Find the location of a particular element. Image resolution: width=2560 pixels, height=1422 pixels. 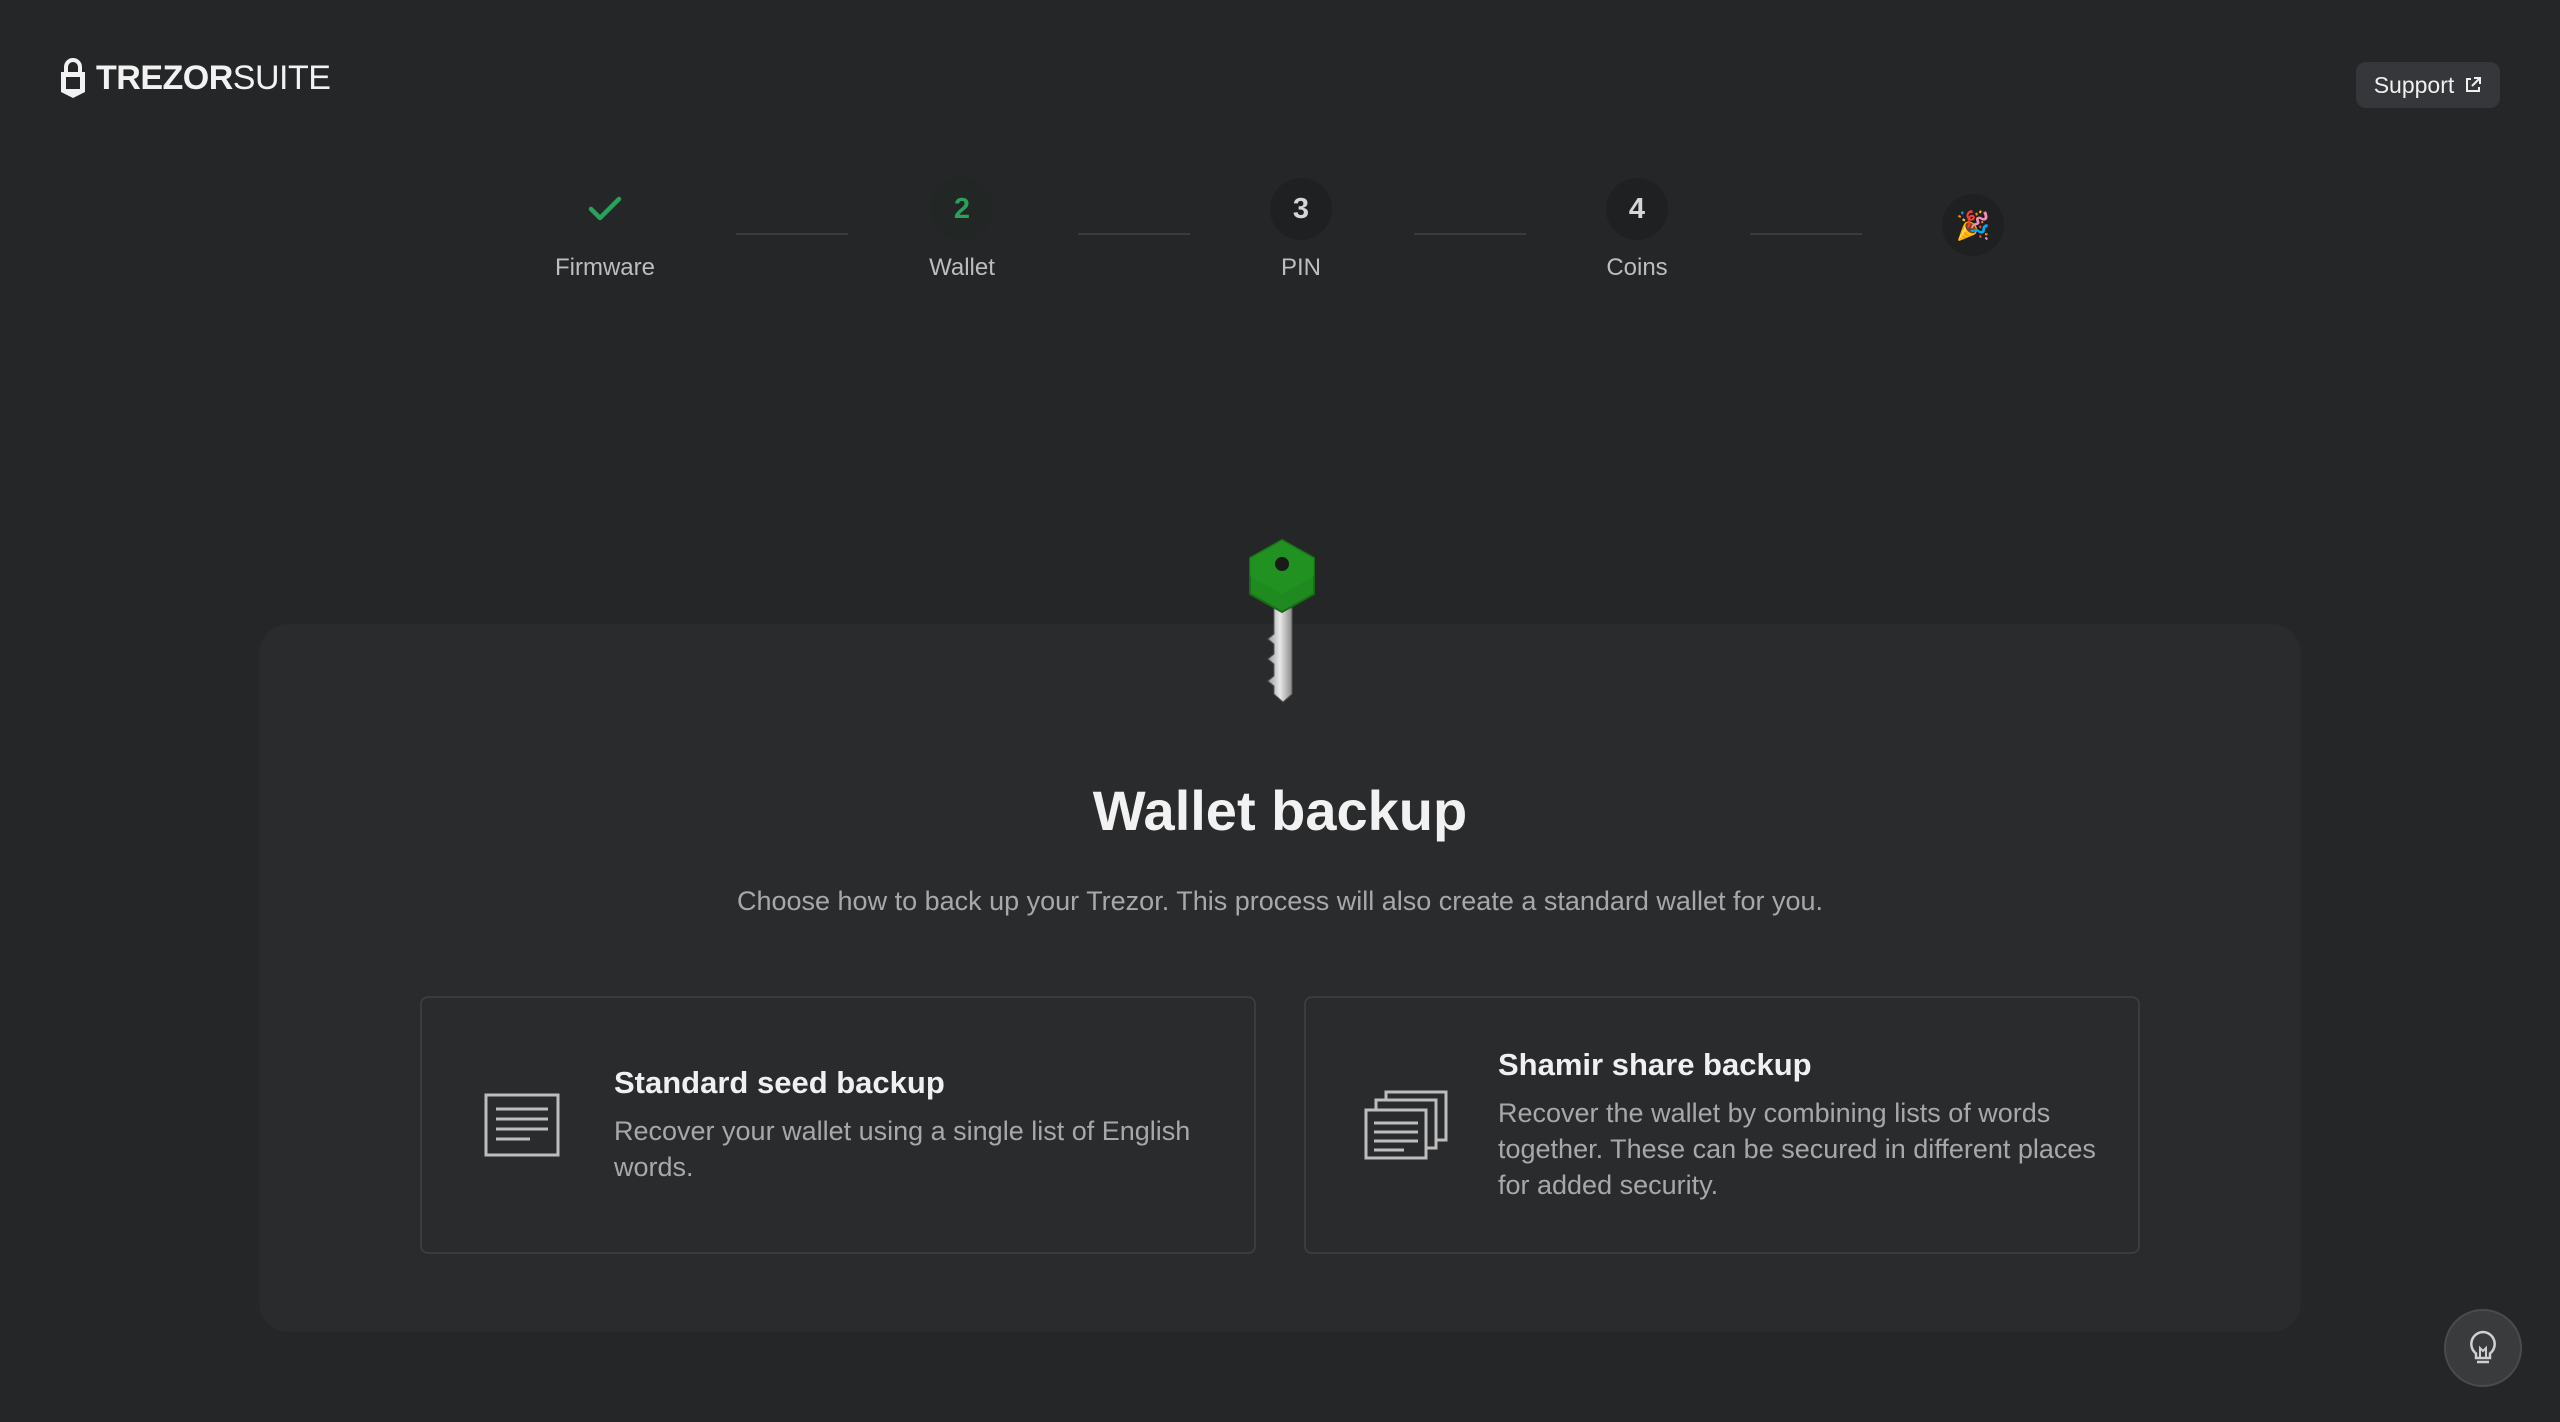

lightbulb-icon is located at coordinates (2483, 1347).